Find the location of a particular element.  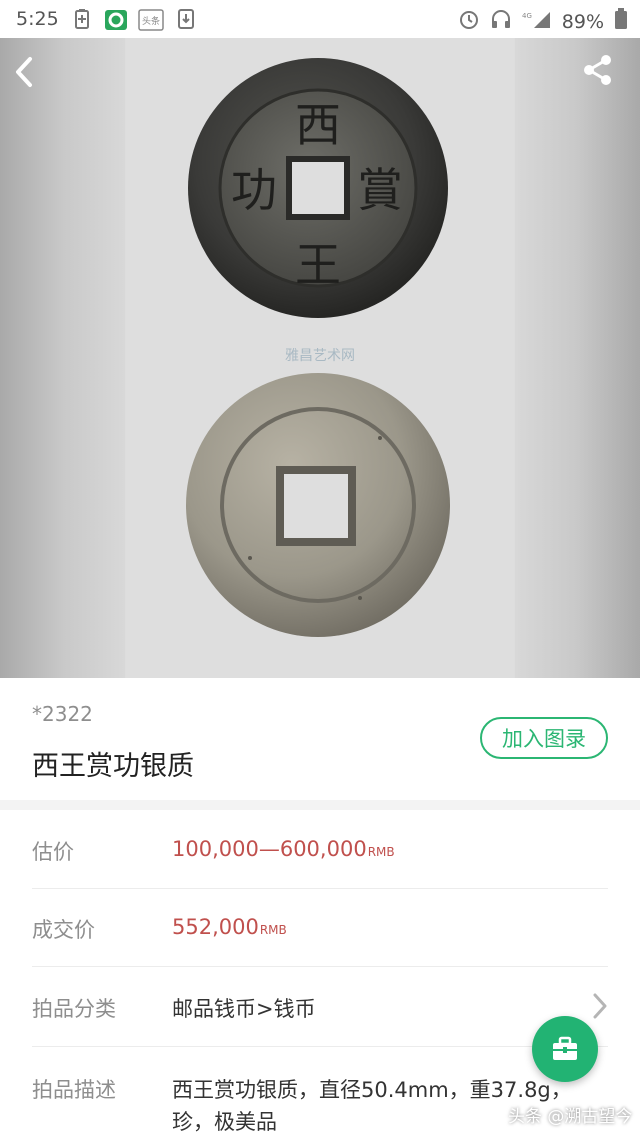

svg-text: 西 is located at coordinates (318, 125).